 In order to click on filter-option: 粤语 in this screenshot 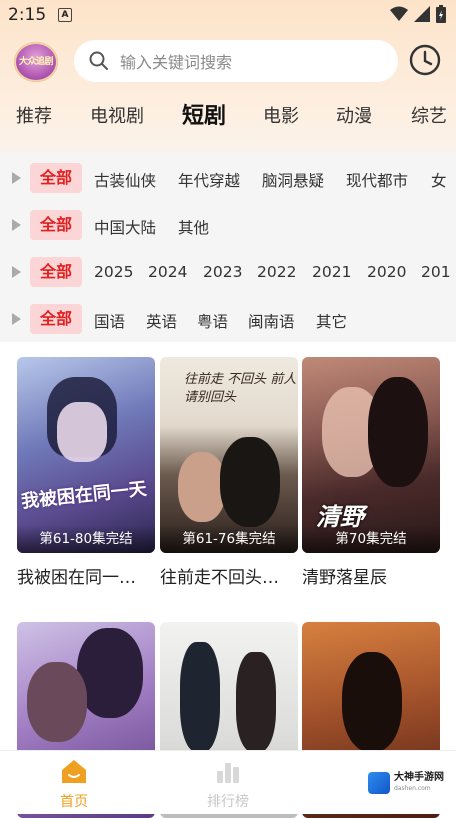, I will do `click(212, 321)`.